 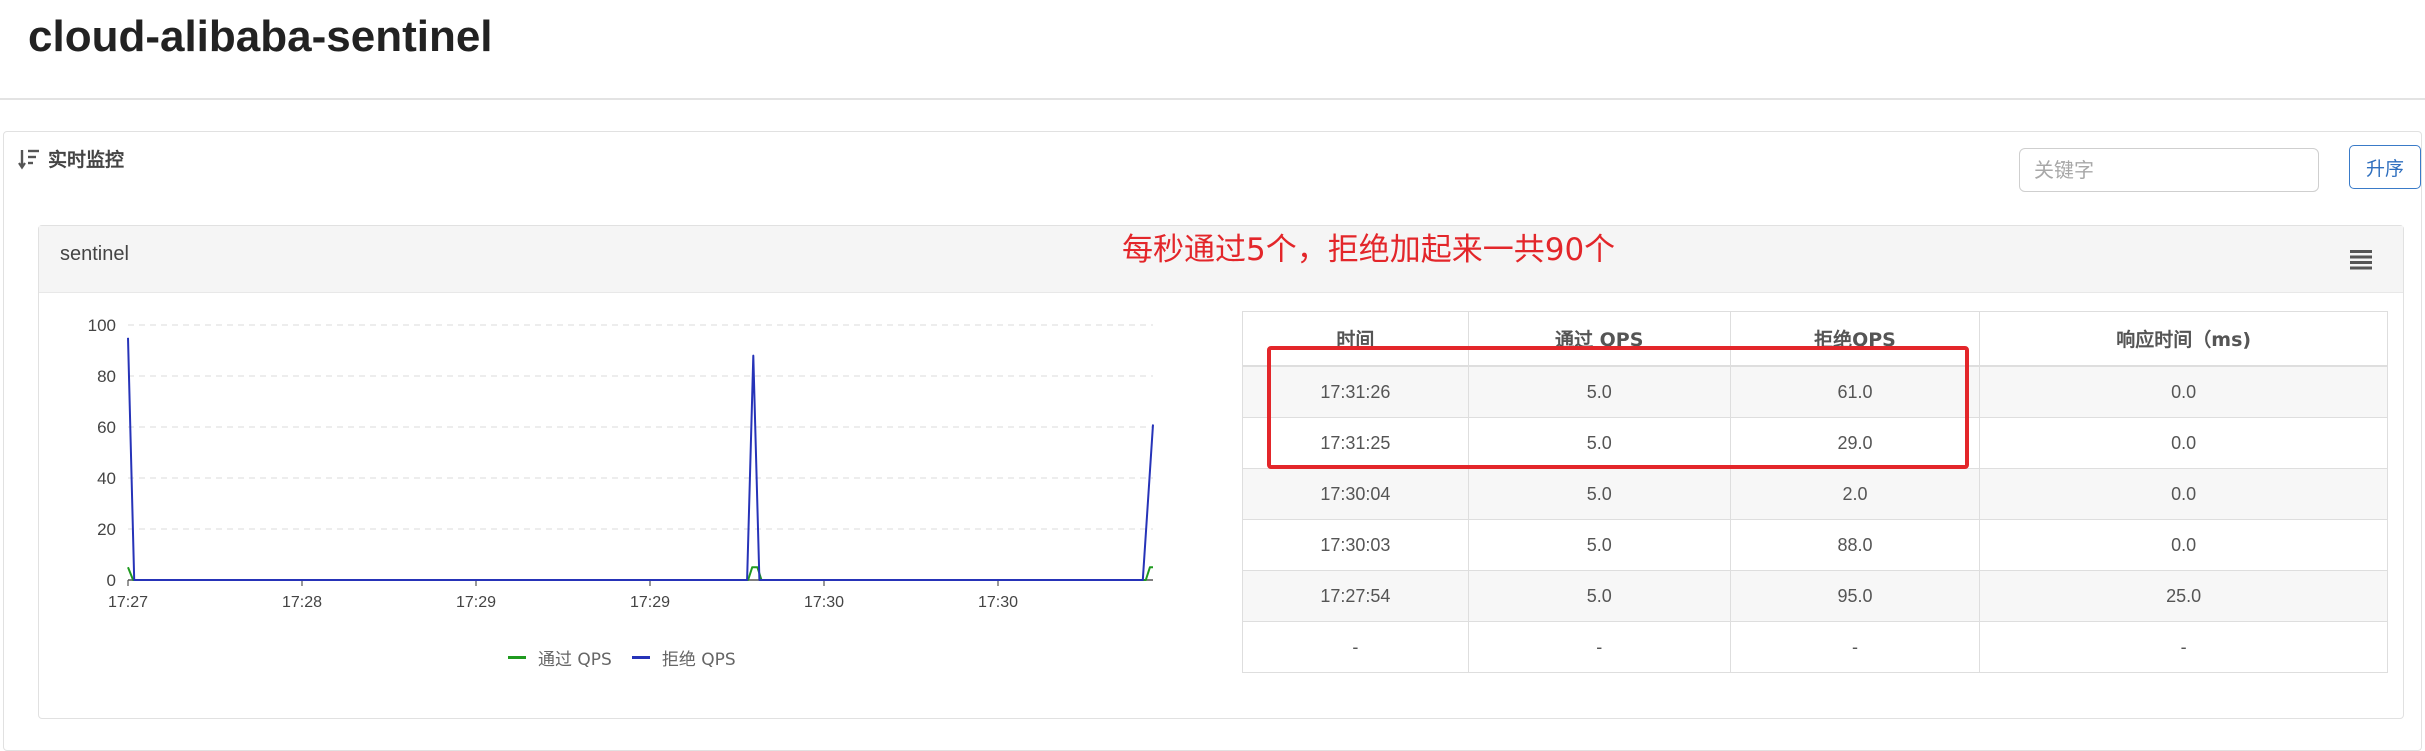 I want to click on legend-item-pass: 通过 QPS, so click(x=560, y=657).